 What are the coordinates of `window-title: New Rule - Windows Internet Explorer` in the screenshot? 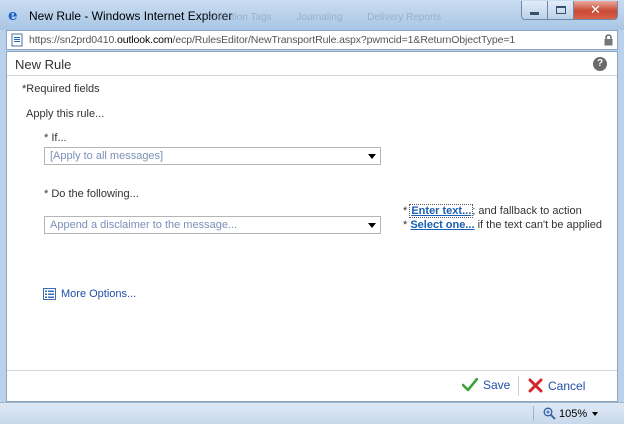 It's located at (131, 16).